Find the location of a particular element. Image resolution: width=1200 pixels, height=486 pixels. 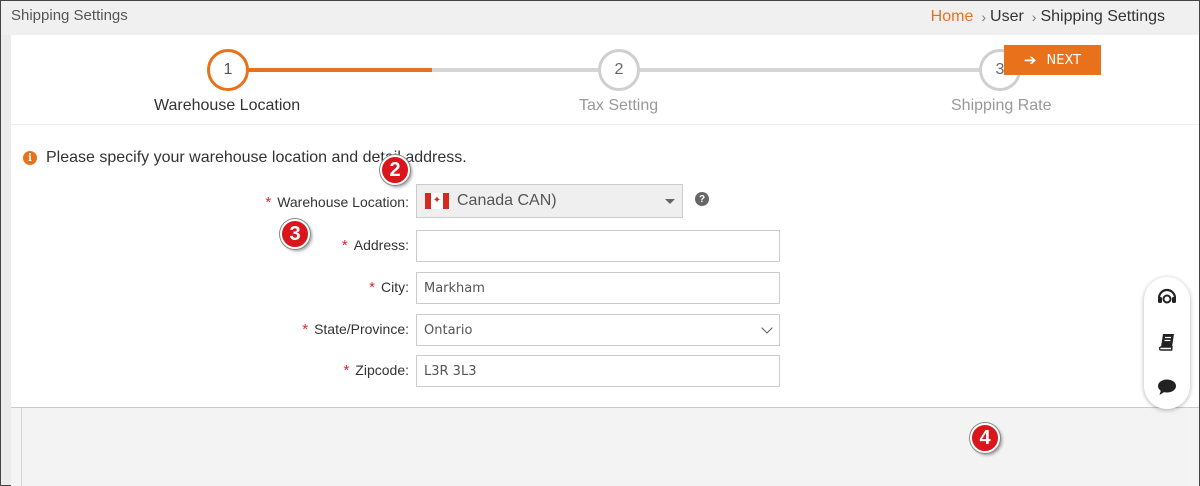

warehouse-location-row: * Warehouse Location: ✦ Canada CAN) ? is located at coordinates (605, 201).